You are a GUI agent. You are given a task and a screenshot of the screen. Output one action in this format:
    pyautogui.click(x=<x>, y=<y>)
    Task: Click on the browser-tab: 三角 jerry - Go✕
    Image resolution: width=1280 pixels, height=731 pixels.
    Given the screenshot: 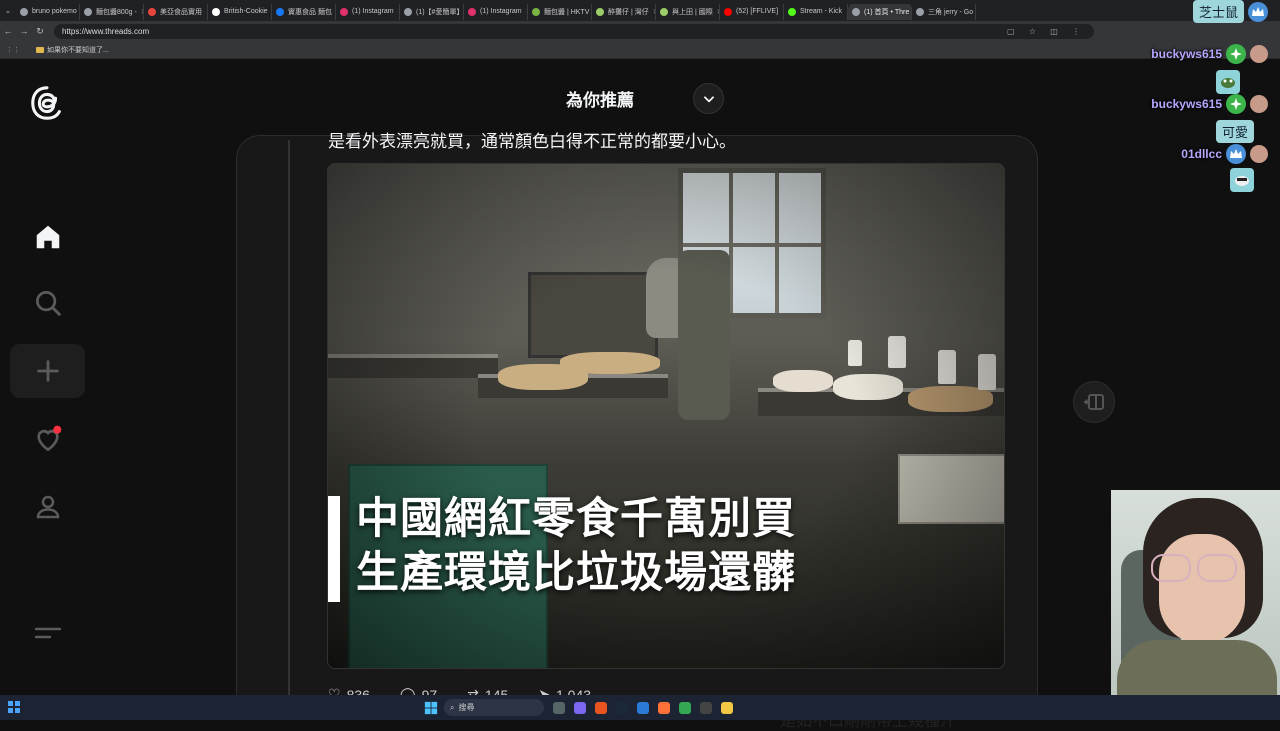 What is the action you would take?
    pyautogui.click(x=944, y=12)
    